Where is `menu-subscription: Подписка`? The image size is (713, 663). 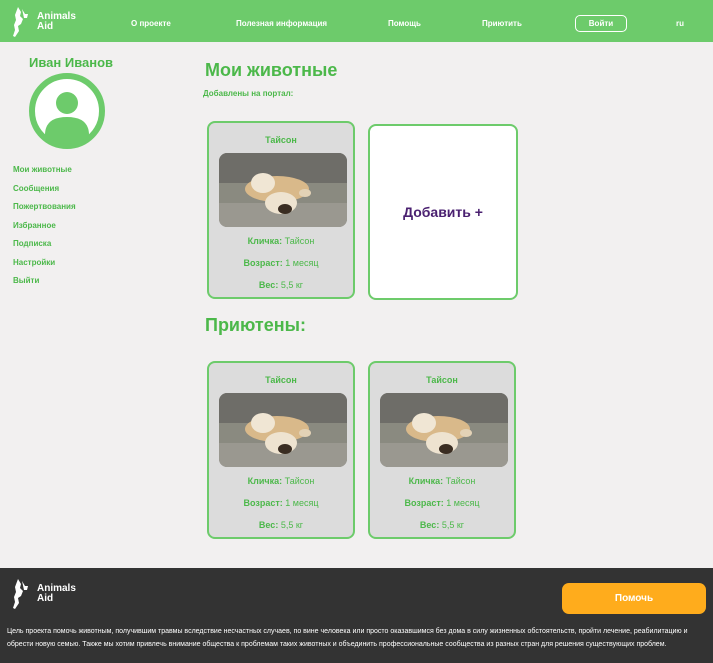 menu-subscription: Подписка is located at coordinates (44, 248).